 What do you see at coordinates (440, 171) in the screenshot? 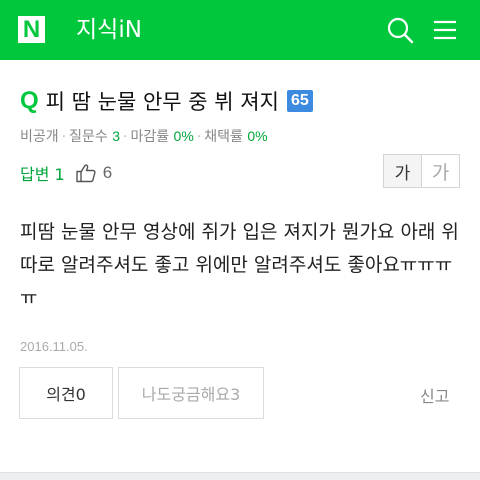
I see `font-size-large-button: 가` at bounding box center [440, 171].